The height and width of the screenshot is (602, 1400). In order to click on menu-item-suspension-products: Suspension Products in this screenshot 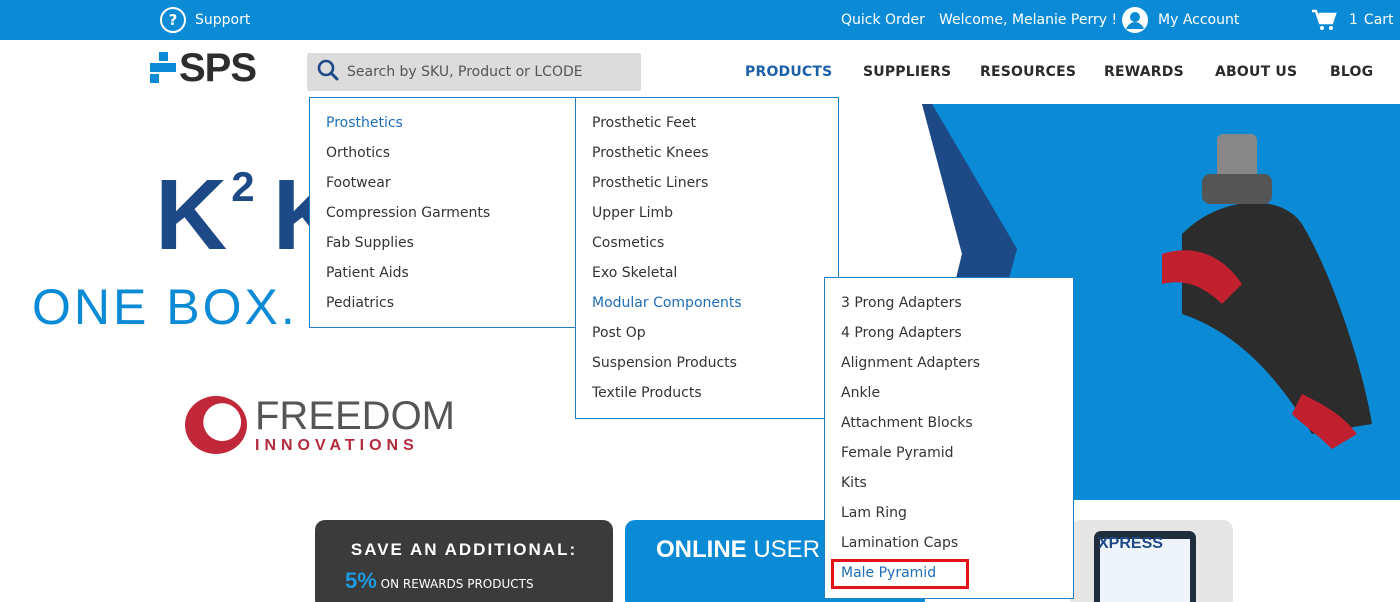, I will do `click(707, 363)`.